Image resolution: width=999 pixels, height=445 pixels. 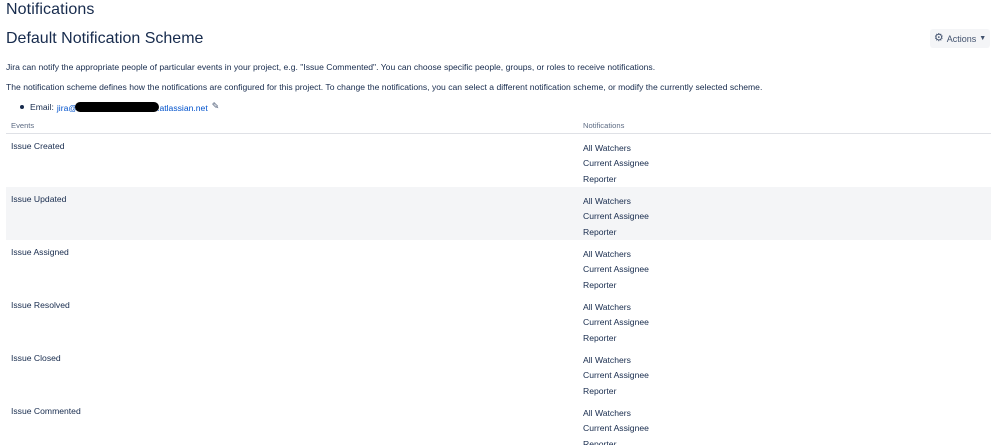 What do you see at coordinates (983, 38) in the screenshot?
I see `chevron-down-icon: ▼` at bounding box center [983, 38].